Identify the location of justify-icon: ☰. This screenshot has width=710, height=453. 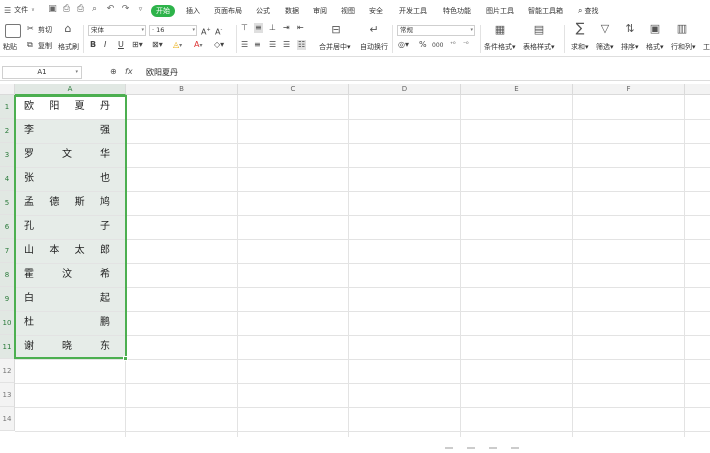
(286, 45).